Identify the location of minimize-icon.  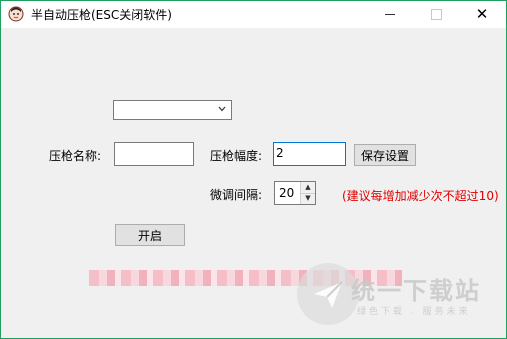
(390, 14).